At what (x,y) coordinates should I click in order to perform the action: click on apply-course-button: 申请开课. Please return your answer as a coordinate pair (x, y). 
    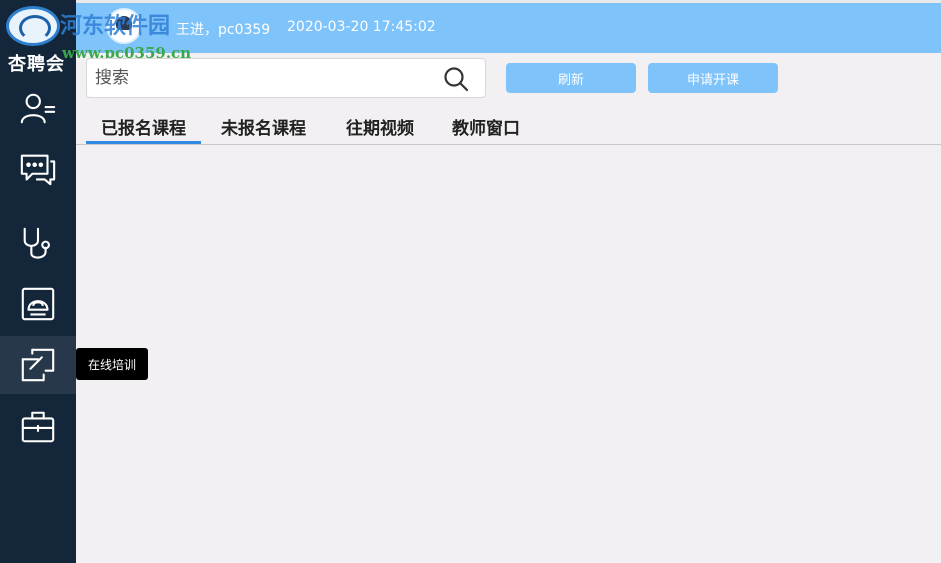
    Looking at the image, I should click on (713, 78).